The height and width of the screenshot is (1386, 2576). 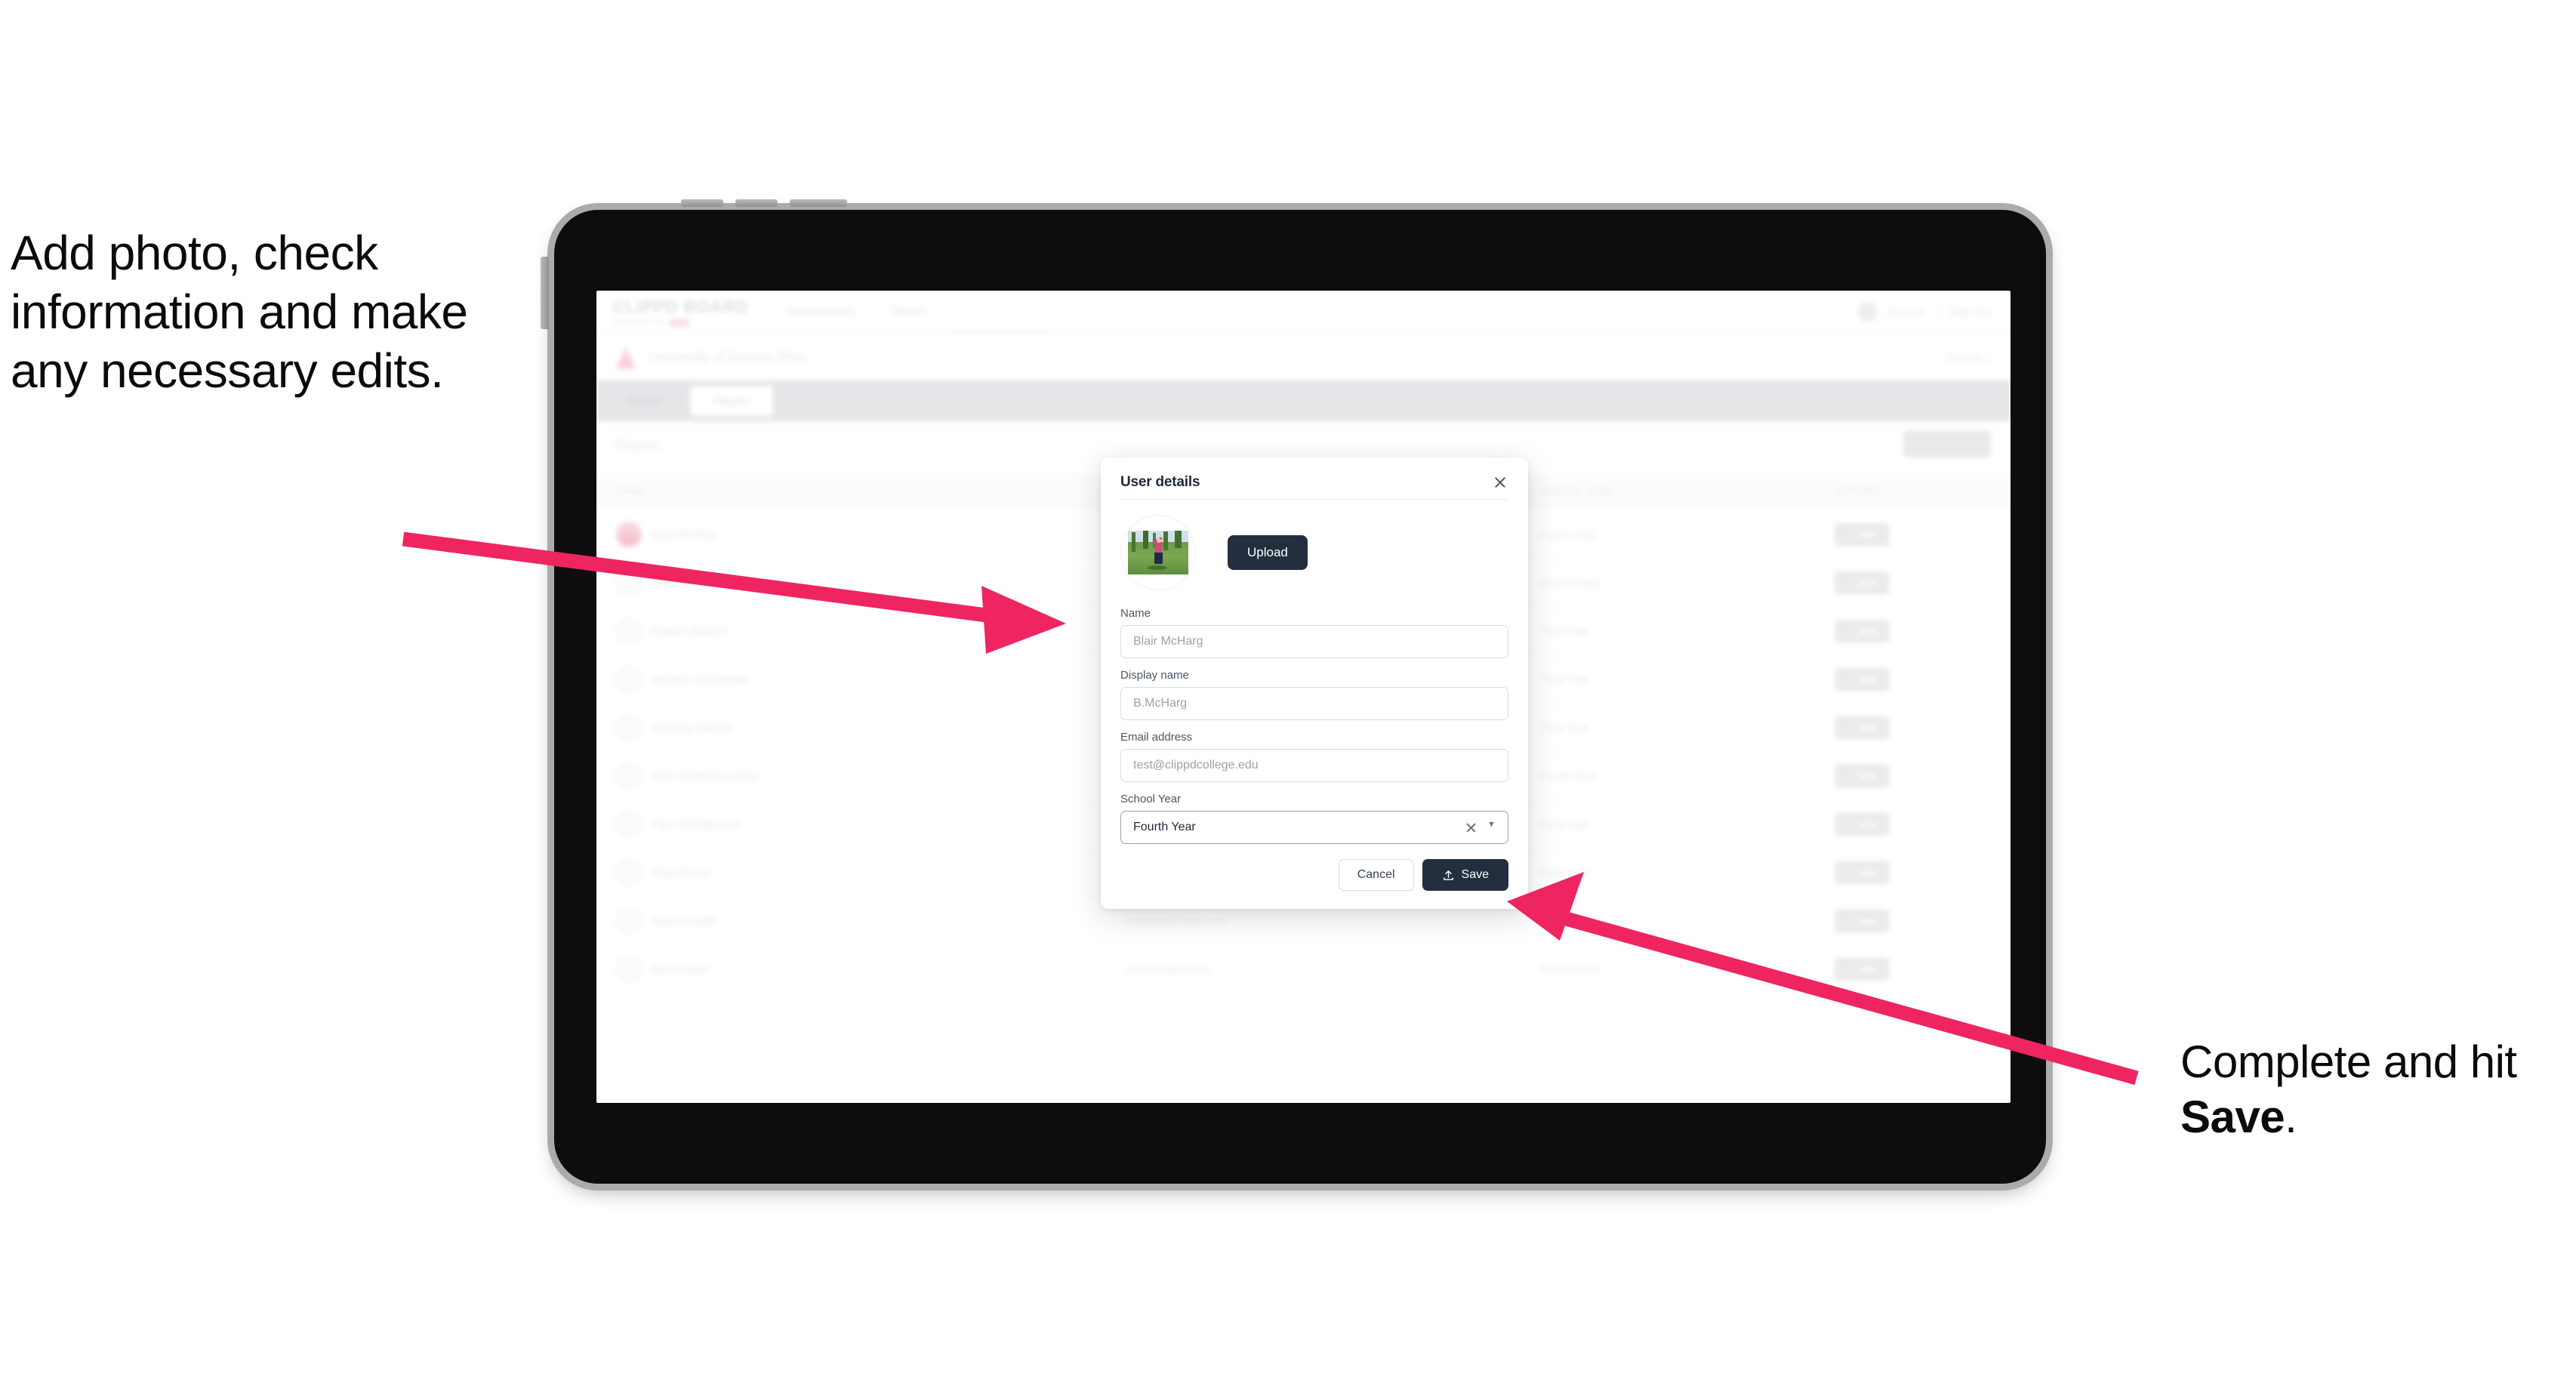 I want to click on school-year-select: Fourth Year, so click(x=1314, y=828).